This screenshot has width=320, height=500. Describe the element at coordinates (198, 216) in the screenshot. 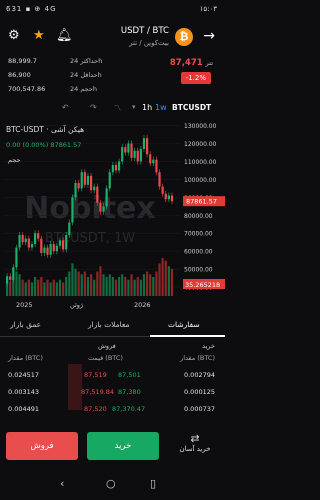

I see `y-tick-label: 80000.00` at that location.